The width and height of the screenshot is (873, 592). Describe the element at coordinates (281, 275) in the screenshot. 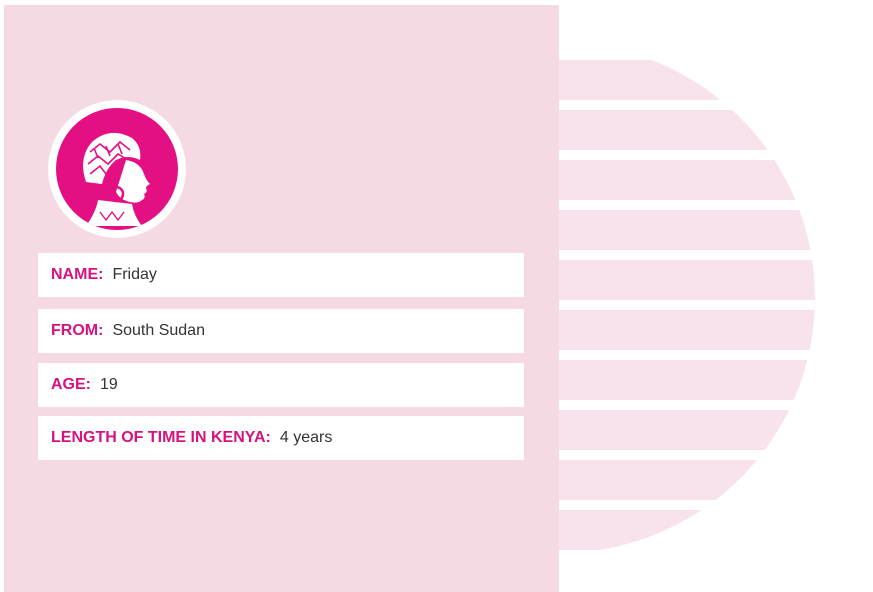

I see `name-row: NAME: Friday` at that location.